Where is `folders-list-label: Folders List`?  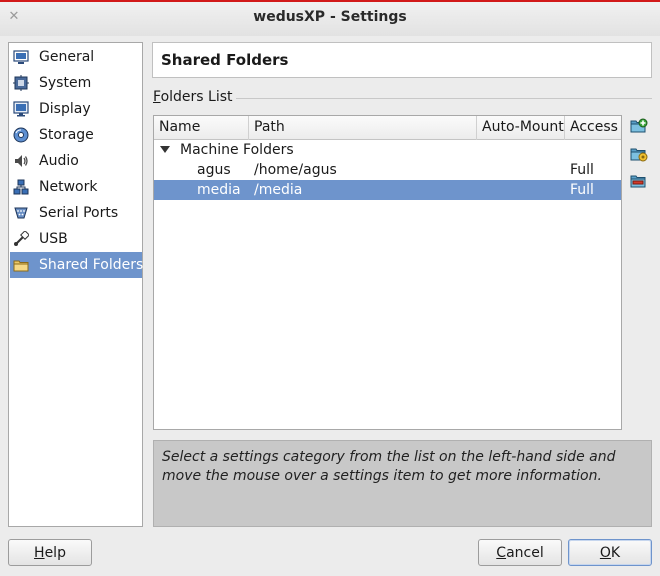
folders-list-label: Folders List is located at coordinates (193, 97).